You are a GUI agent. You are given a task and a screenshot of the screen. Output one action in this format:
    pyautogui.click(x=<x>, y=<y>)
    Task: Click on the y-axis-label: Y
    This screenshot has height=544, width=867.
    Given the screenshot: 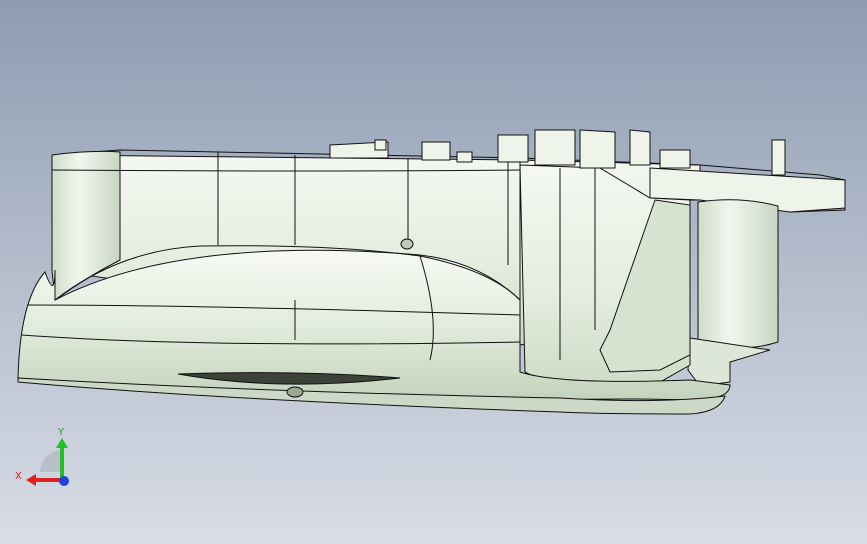 What is the action you would take?
    pyautogui.click(x=61, y=432)
    